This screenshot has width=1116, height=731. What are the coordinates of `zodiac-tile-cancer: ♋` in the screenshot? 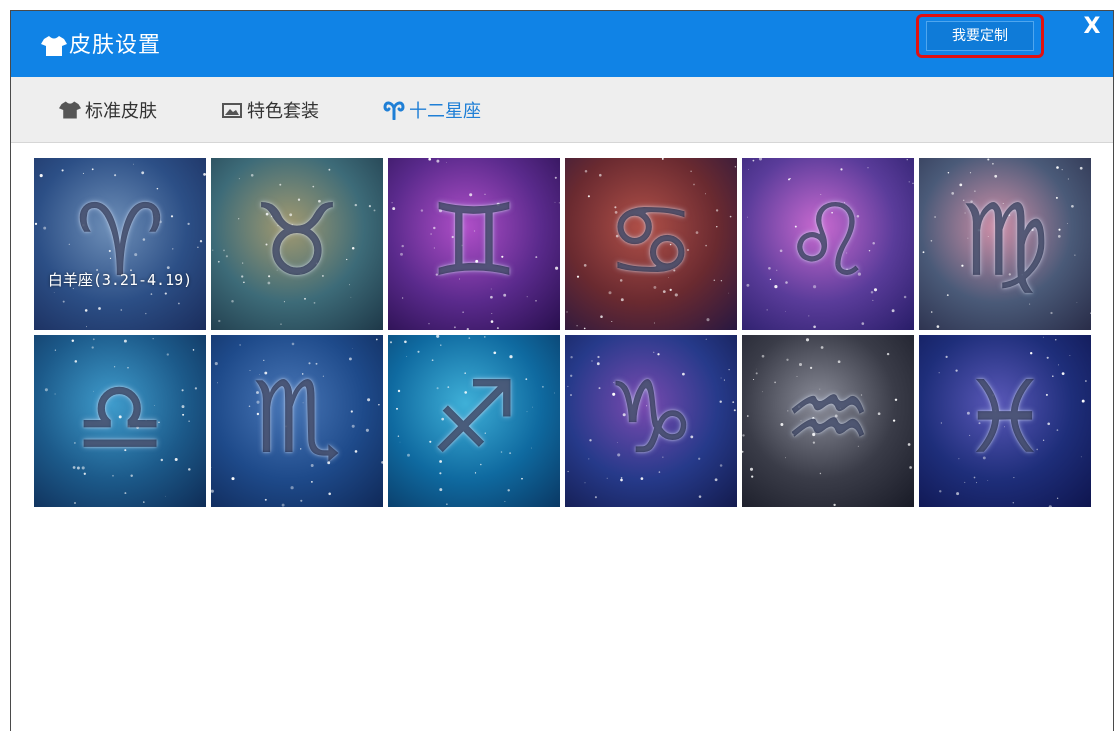 It's located at (651, 244).